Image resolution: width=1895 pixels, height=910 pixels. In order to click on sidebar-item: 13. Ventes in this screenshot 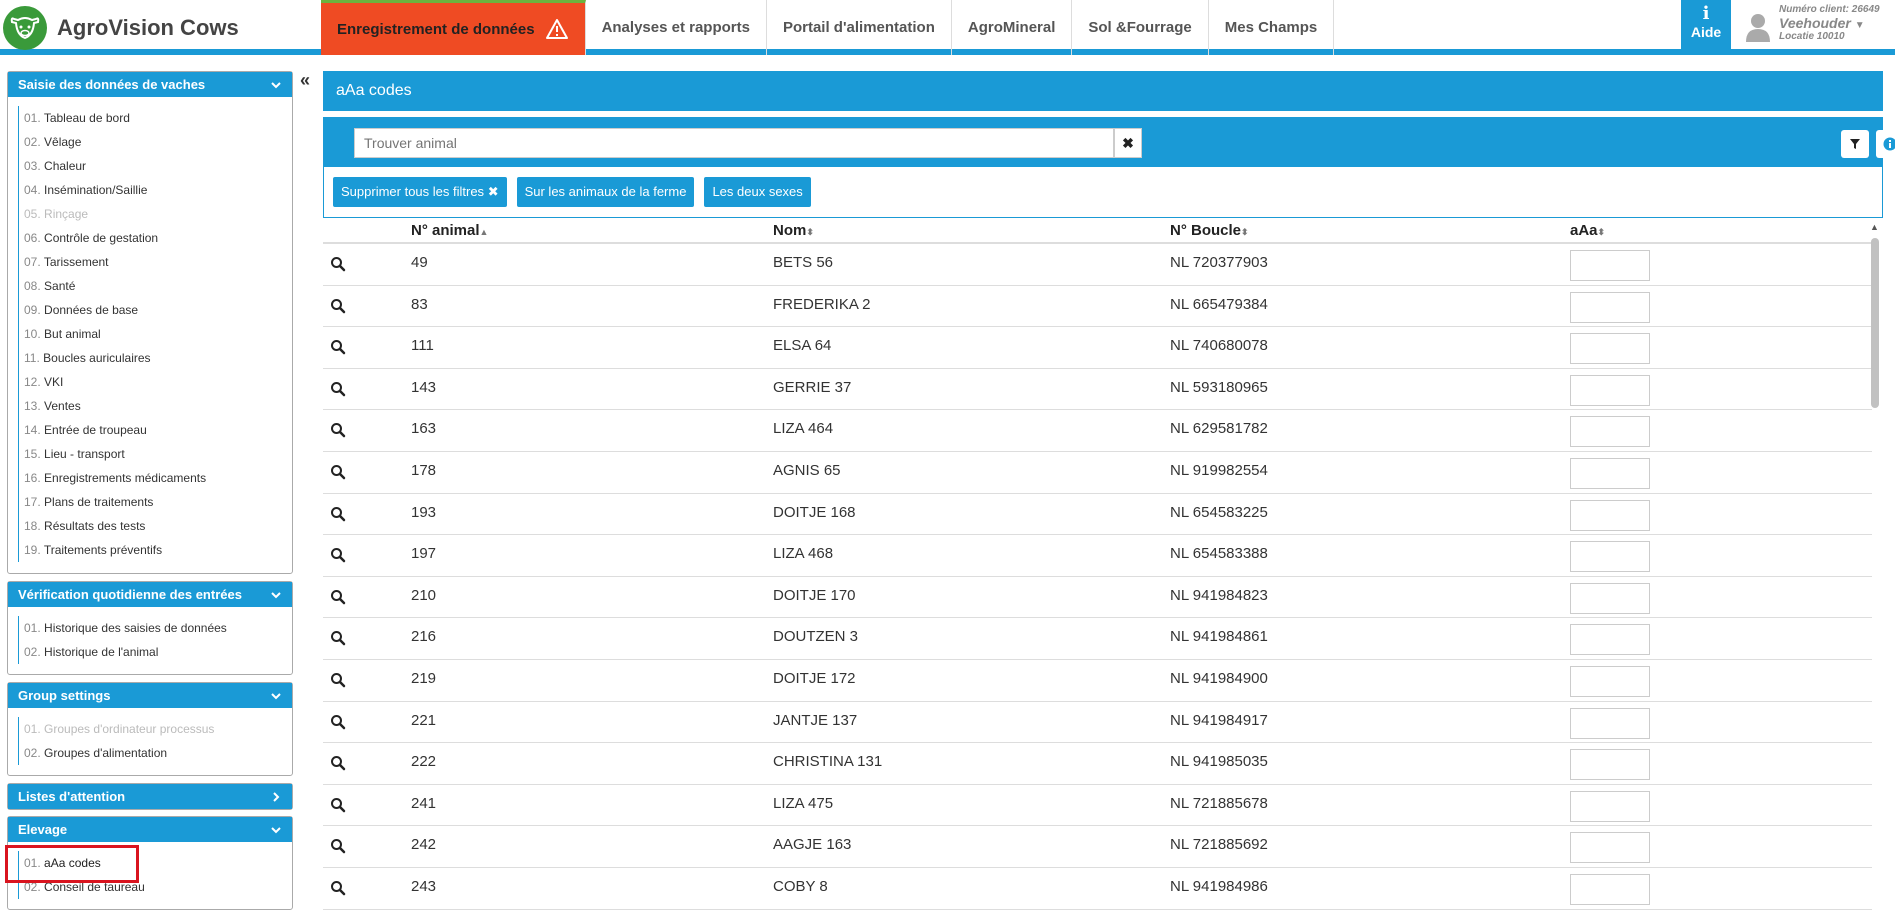, I will do `click(158, 406)`.